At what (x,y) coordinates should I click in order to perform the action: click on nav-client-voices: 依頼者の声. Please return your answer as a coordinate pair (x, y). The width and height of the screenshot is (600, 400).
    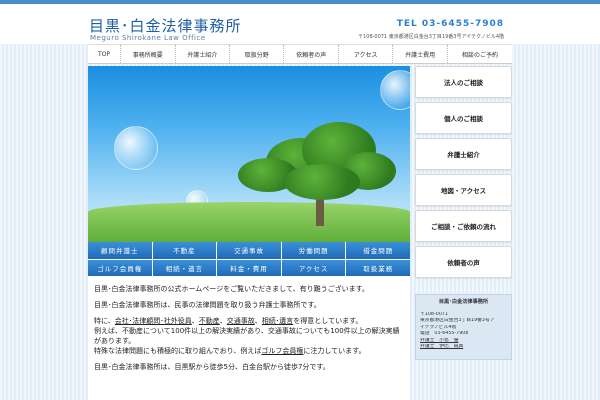
    Looking at the image, I should click on (311, 54).